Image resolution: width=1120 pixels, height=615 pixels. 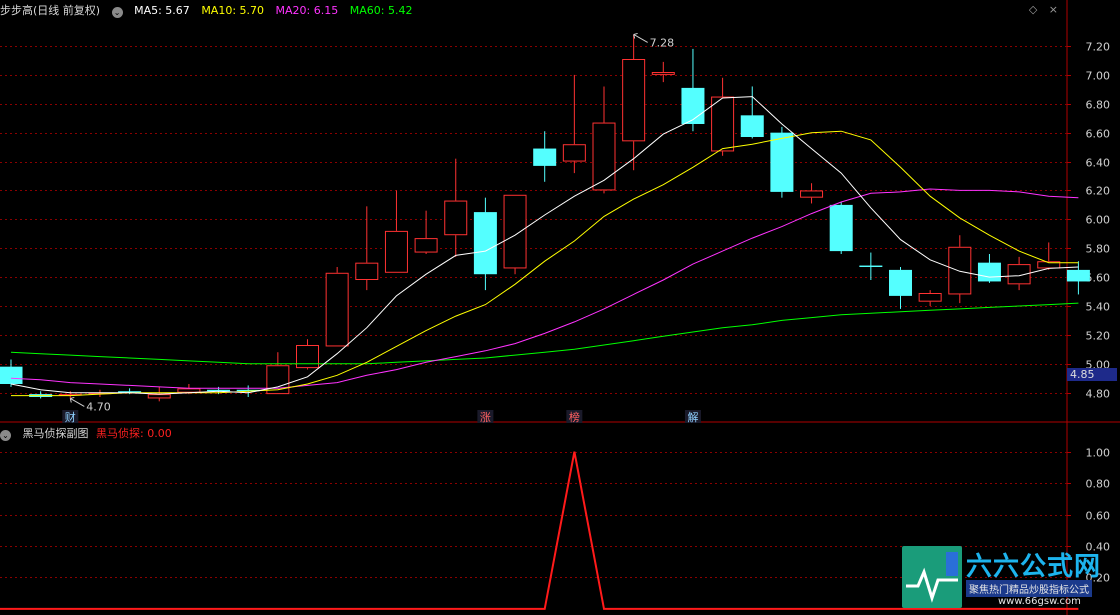 What do you see at coordinates (90, 434) in the screenshot?
I see `sub-chart-header: ⌄ 黑马侦探副图 黑马侦探: 0.00` at bounding box center [90, 434].